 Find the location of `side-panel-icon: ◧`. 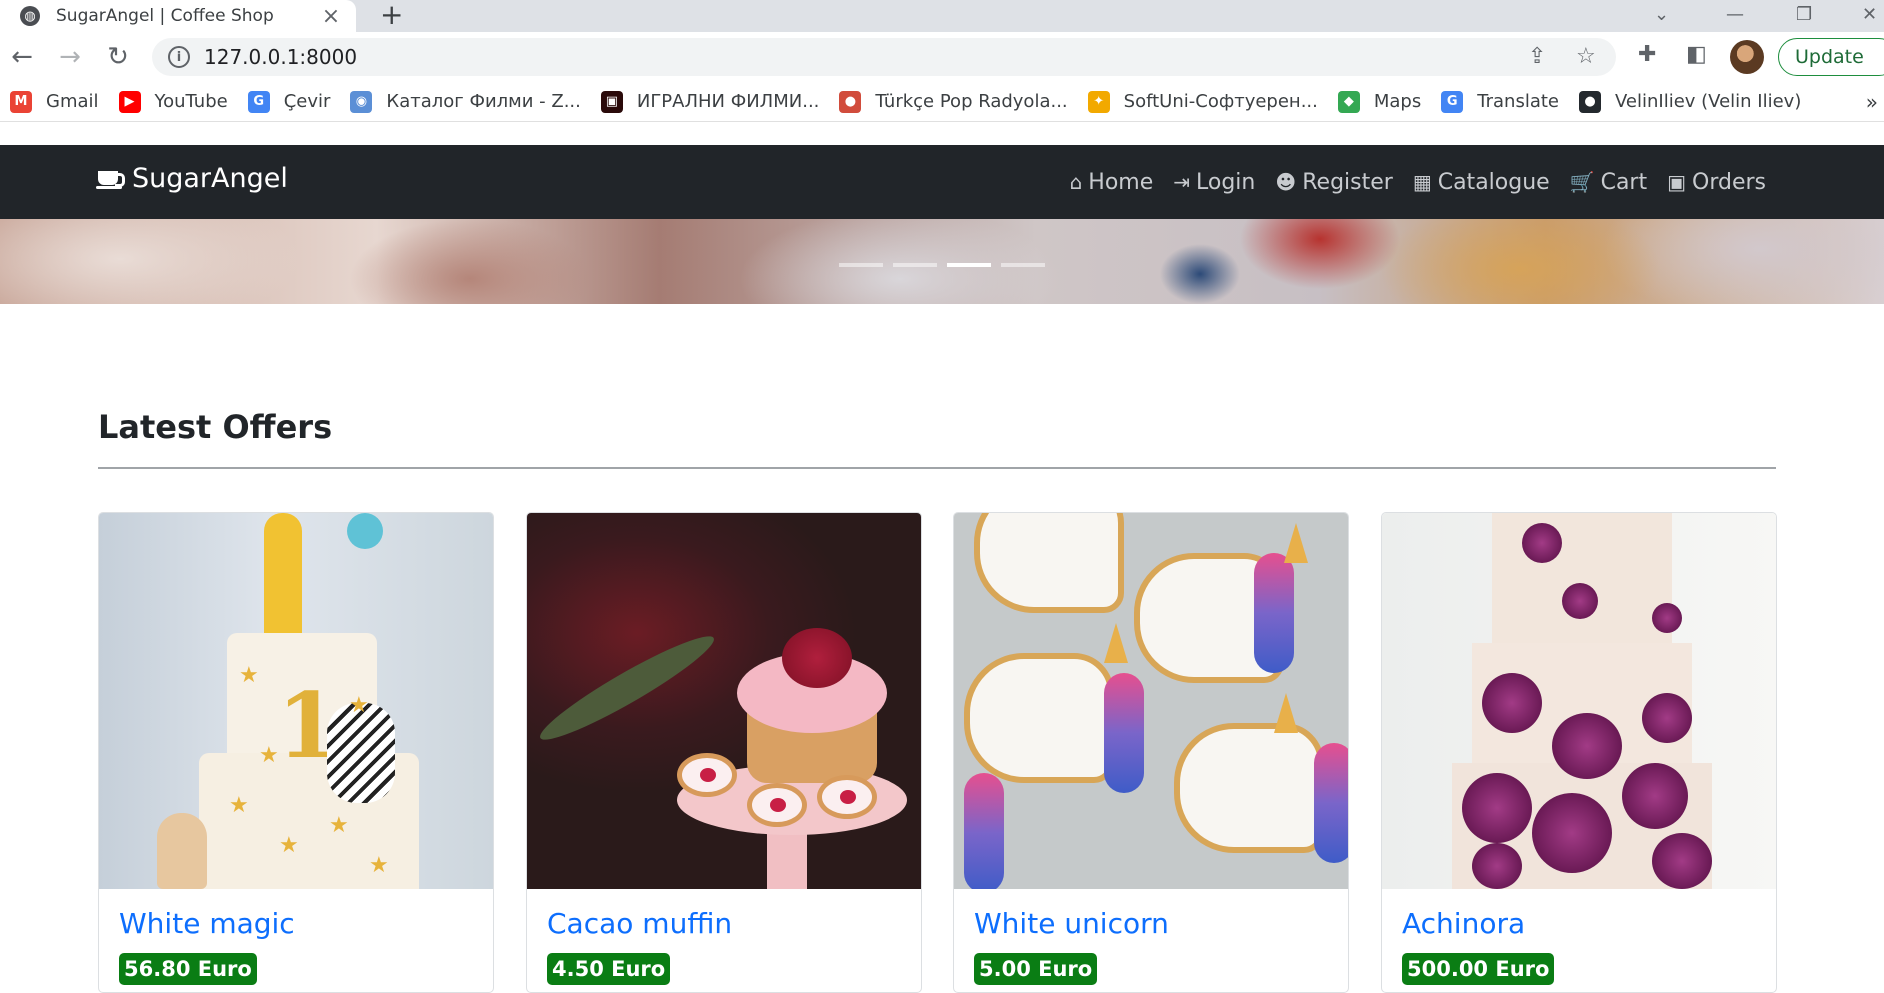

side-panel-icon: ◧ is located at coordinates (1696, 54).